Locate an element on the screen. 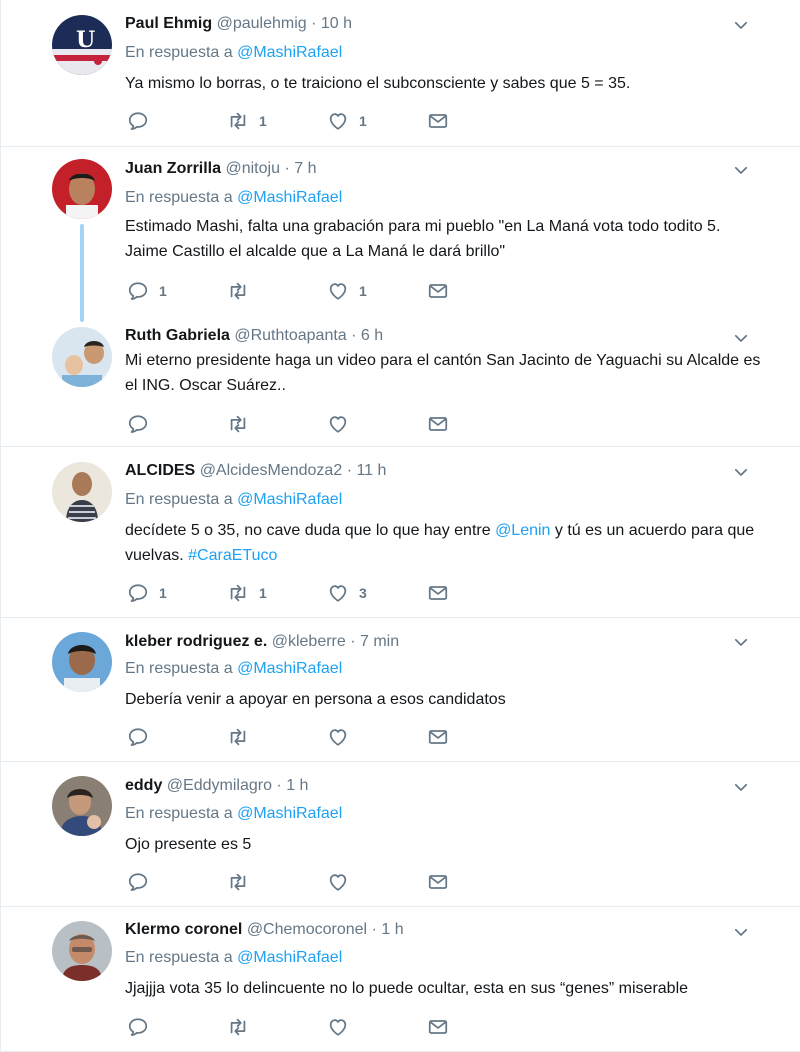 The height and width of the screenshot is (1052, 800). like-count: 3 is located at coordinates (363, 593).